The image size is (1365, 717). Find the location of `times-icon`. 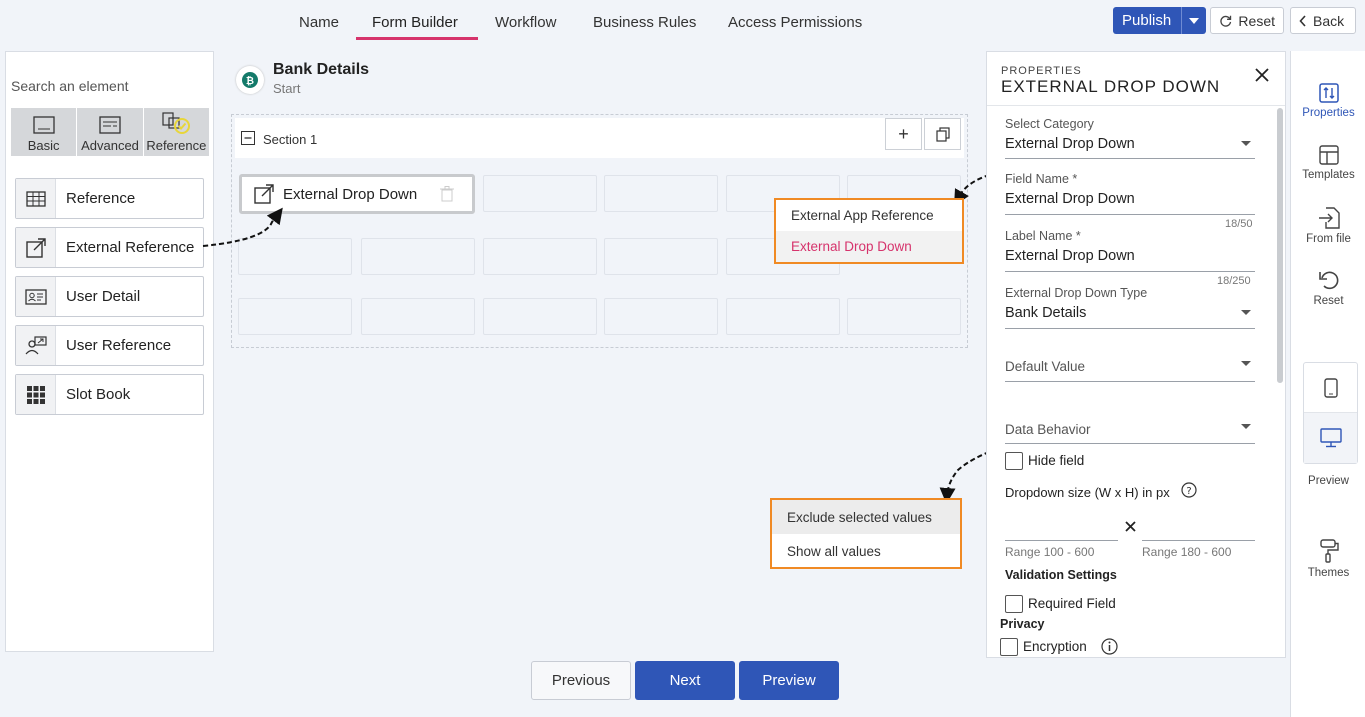

times-icon is located at coordinates (1130, 526).